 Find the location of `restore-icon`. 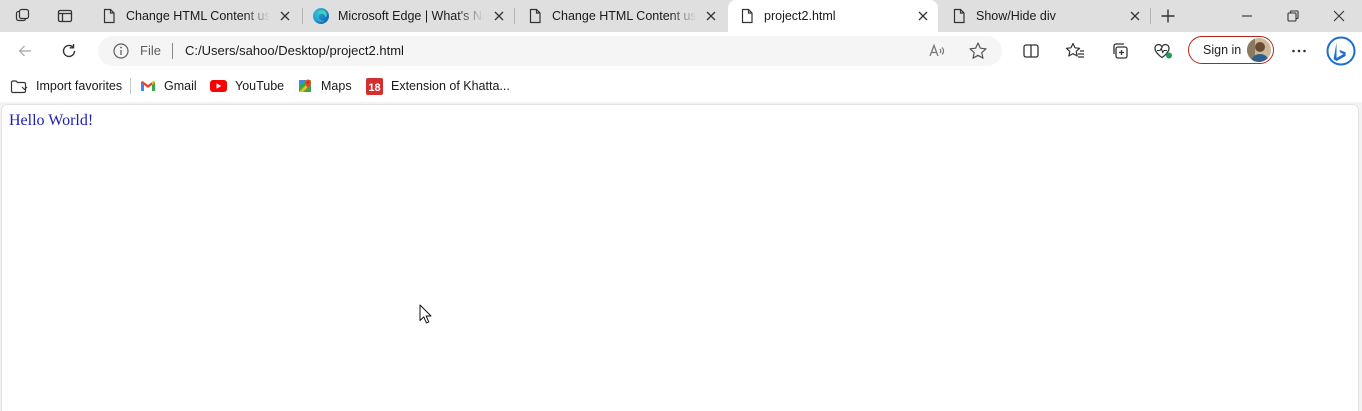

restore-icon is located at coordinates (1293, 16).